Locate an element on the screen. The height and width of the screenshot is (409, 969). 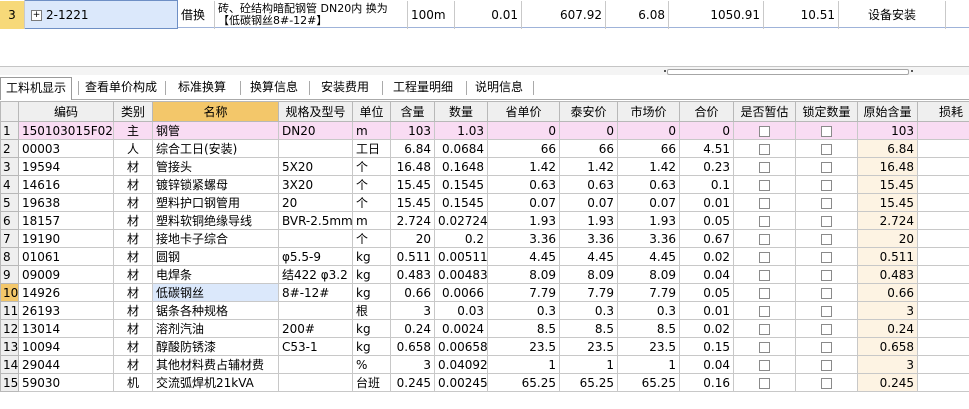
cell-loss is located at coordinates (943, 166).